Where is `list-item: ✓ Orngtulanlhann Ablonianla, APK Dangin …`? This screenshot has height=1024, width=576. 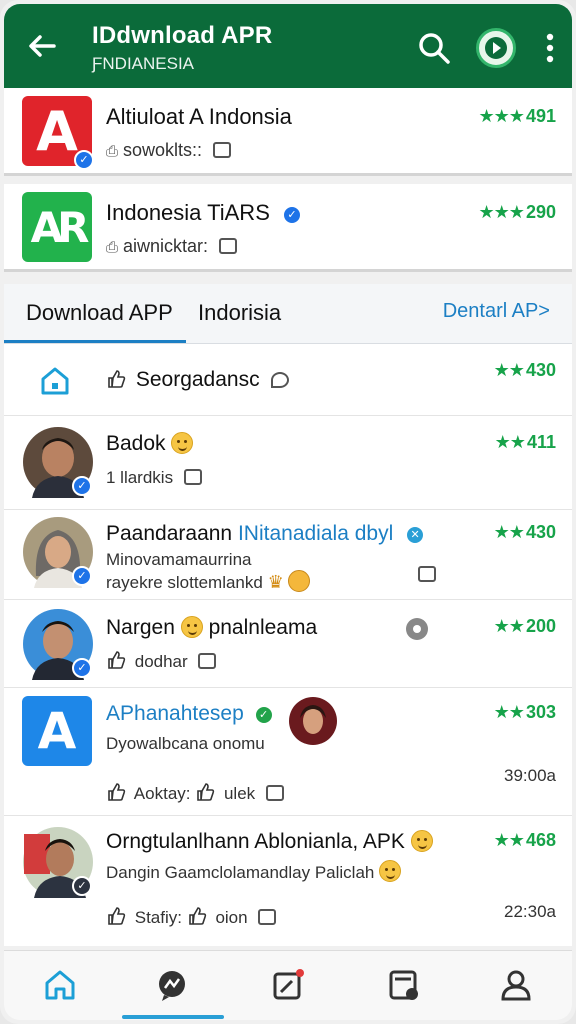 list-item: ✓ Orngtulanlhann Ablonianla, APK Dangin … is located at coordinates (288, 881).